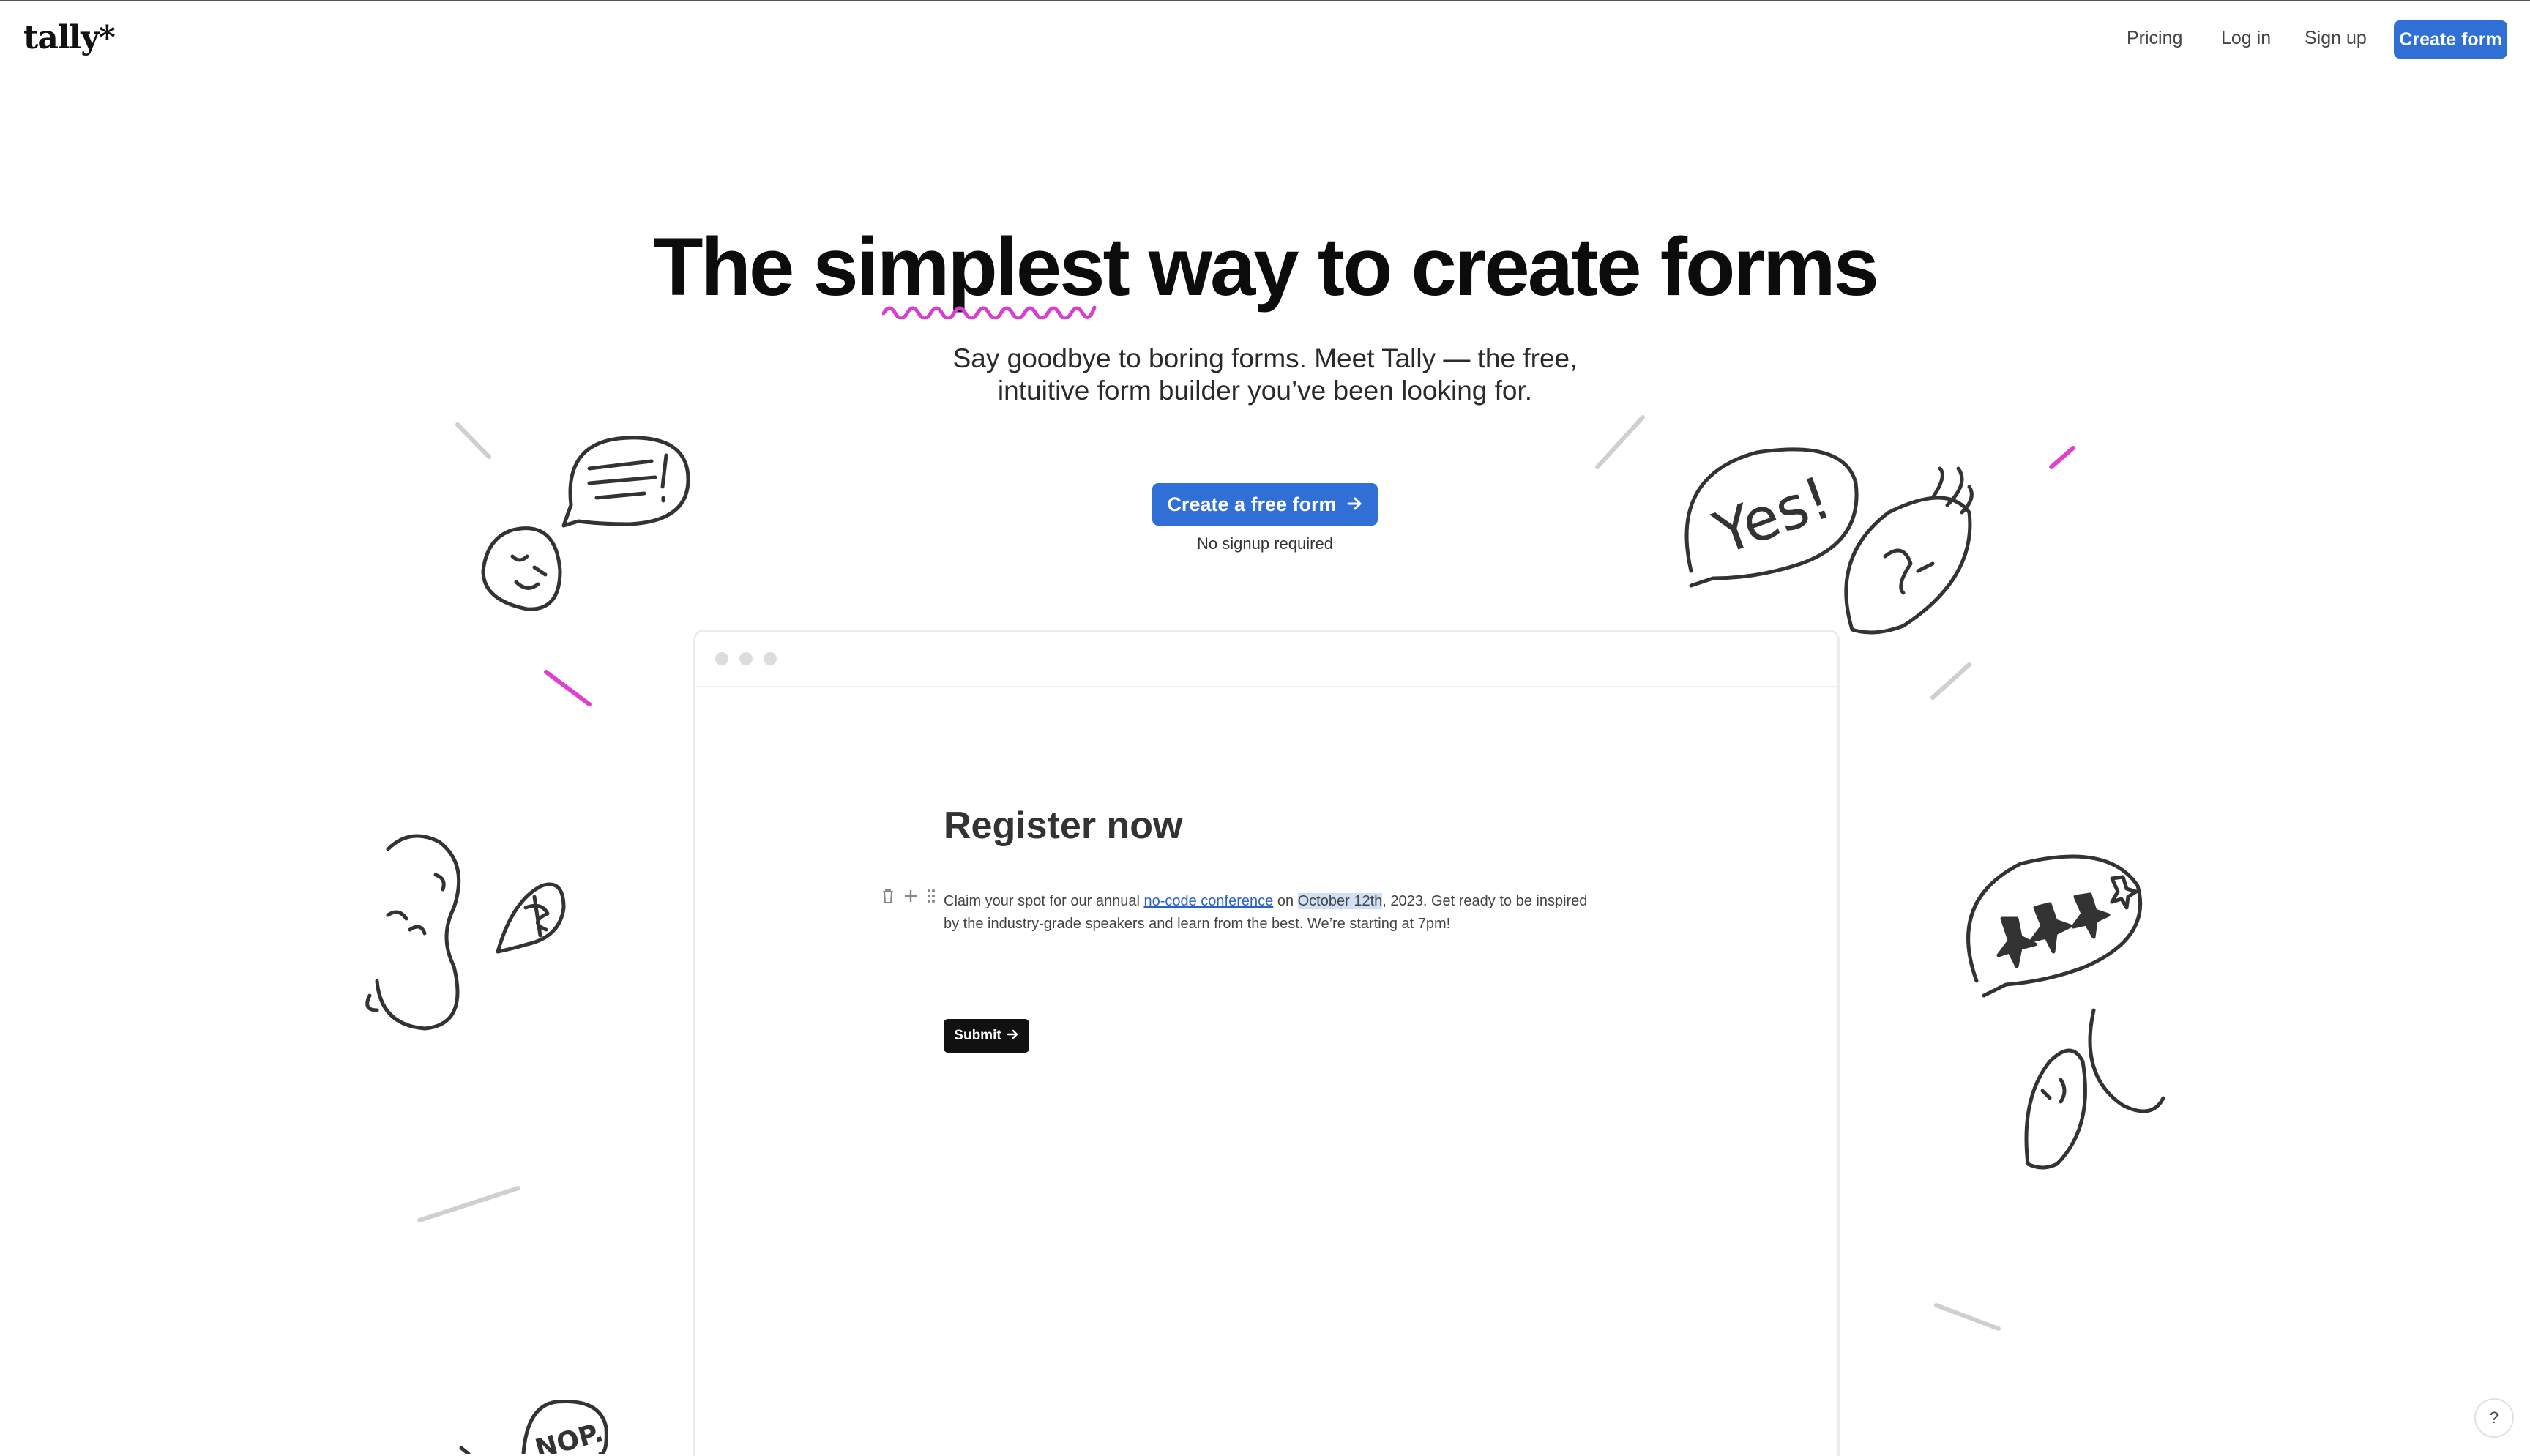  I want to click on money-bubble-doodle, so click(531, 918).